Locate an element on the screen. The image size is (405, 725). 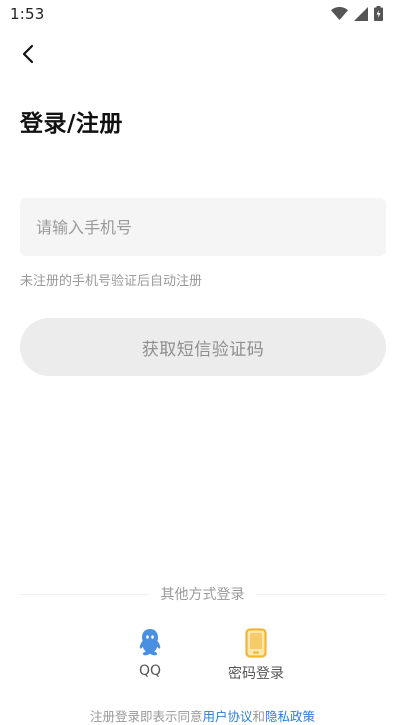
chevron-left-icon is located at coordinates (28, 56).